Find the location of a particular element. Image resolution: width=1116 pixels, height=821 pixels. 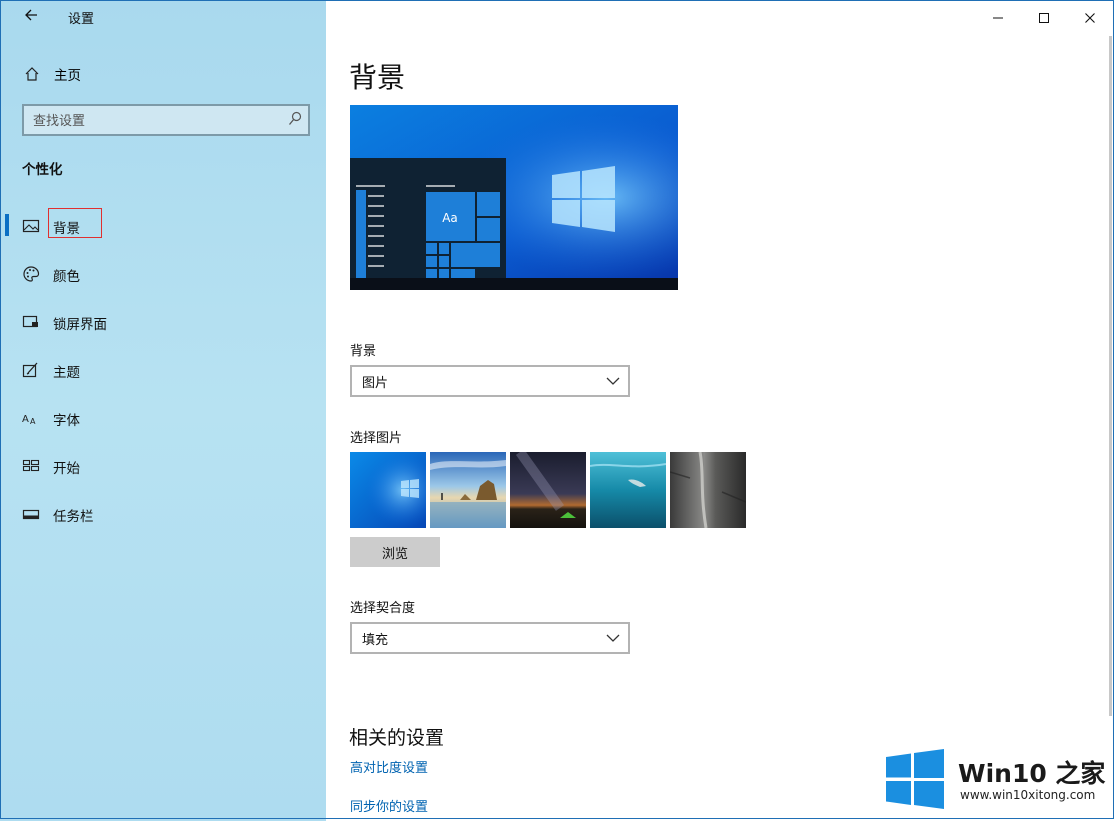

sidebar-item-taskbar: 任务栏 is located at coordinates (163, 514).